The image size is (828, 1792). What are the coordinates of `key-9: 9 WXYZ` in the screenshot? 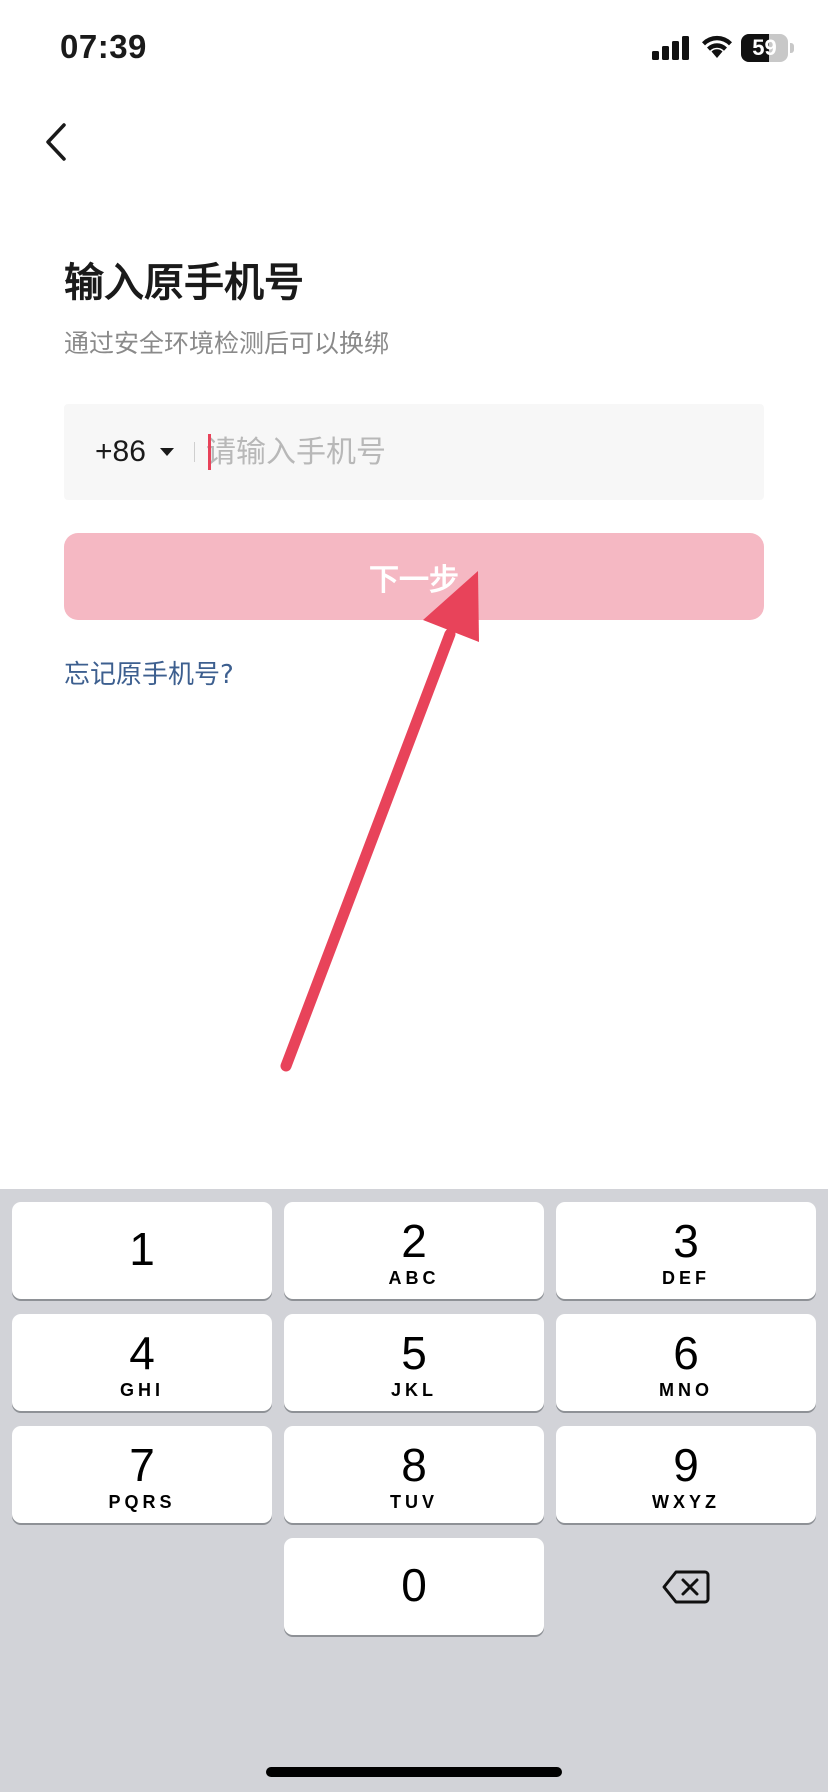 It's located at (686, 1474).